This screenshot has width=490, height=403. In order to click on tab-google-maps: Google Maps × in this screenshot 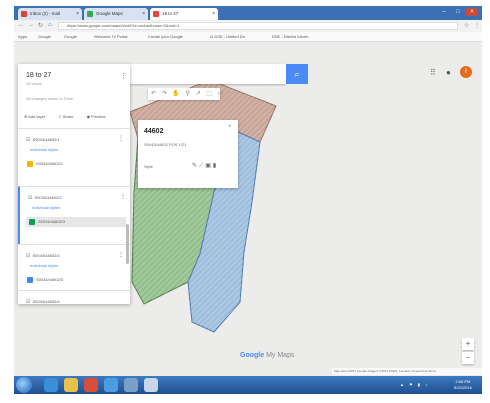, I will do `click(116, 14)`.